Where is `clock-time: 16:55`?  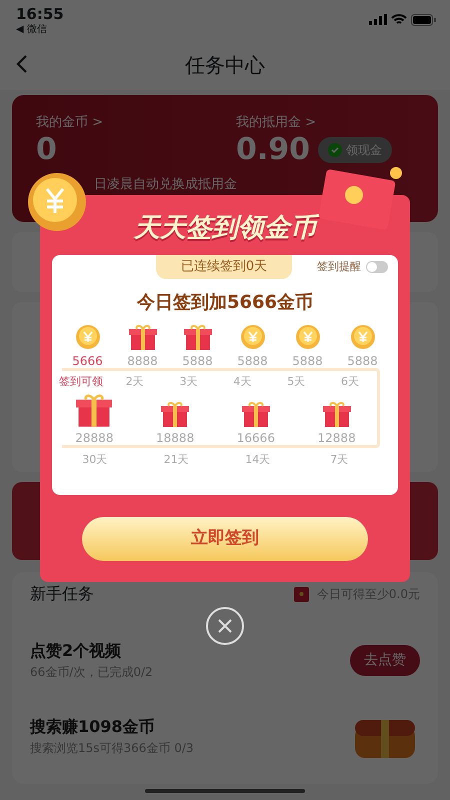
clock-time: 16:55 is located at coordinates (40, 14).